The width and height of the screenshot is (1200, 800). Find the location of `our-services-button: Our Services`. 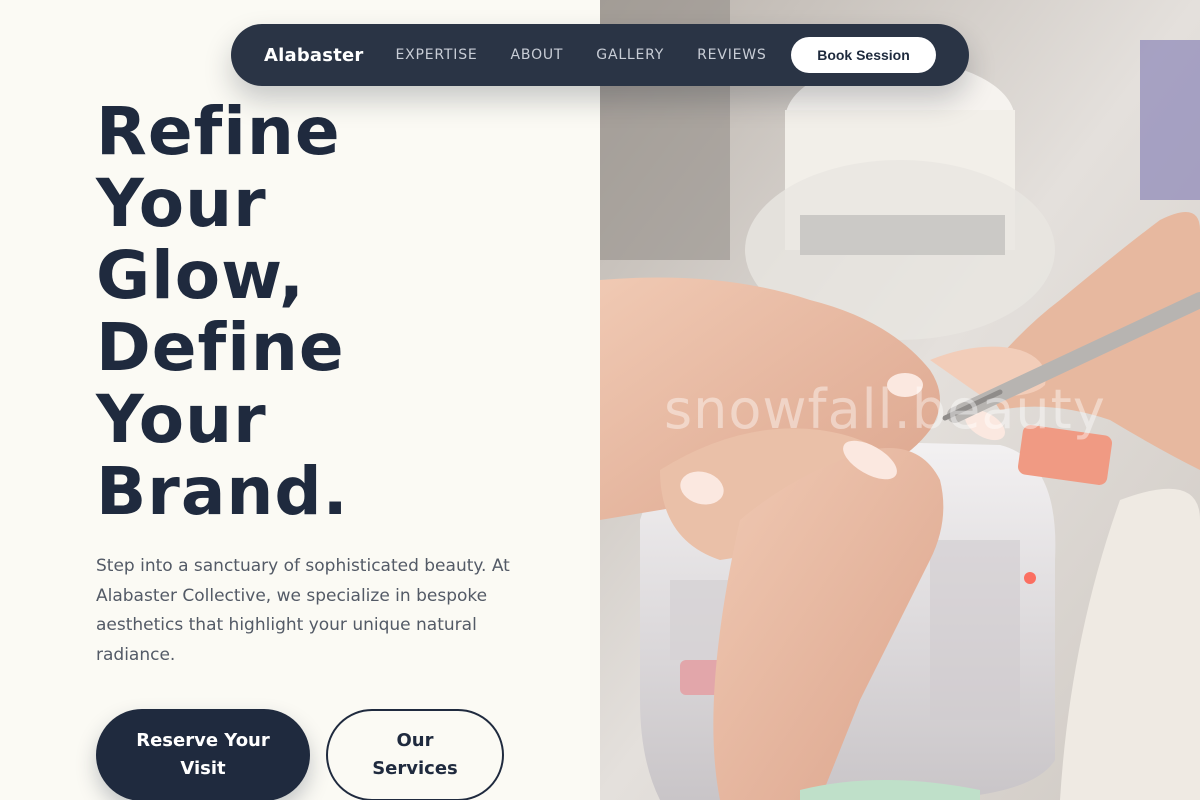

our-services-button: Our Services is located at coordinates (415, 754).